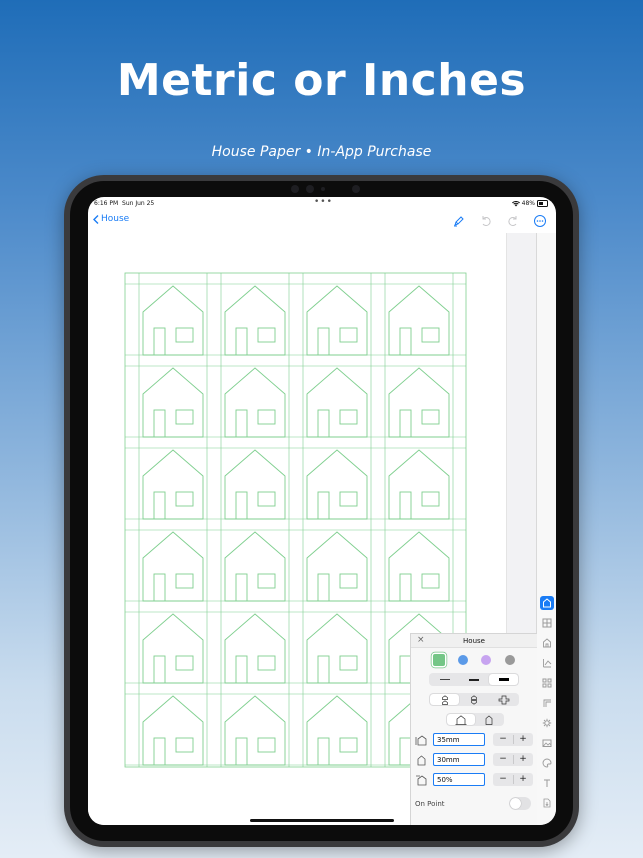  What do you see at coordinates (503, 759) in the screenshot?
I see `height-decrement-button: −` at bounding box center [503, 759].